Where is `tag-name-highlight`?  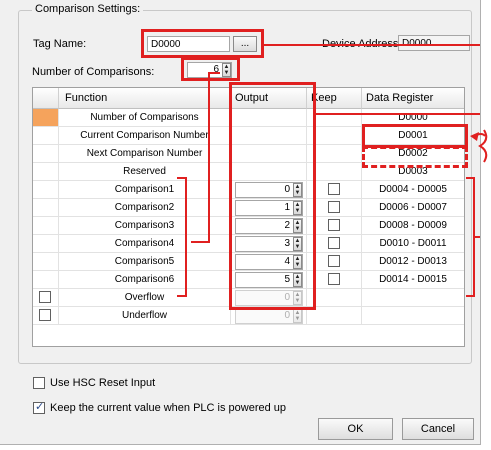
tag-name-highlight is located at coordinates (202, 43).